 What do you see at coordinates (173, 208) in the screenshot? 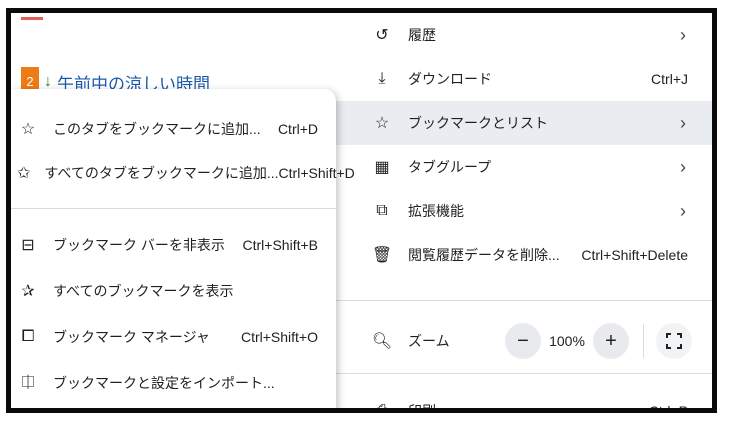
I see `submenu-divider` at bounding box center [173, 208].